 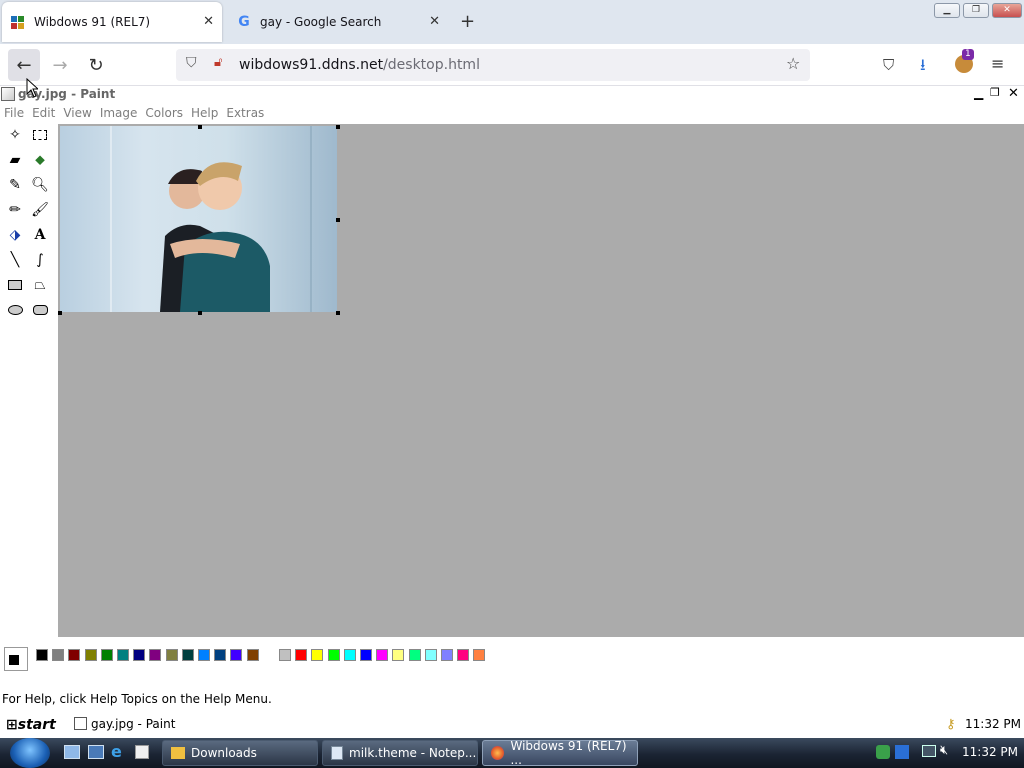 I want to click on win7-clock: 11:32 PM, so click(x=990, y=752).